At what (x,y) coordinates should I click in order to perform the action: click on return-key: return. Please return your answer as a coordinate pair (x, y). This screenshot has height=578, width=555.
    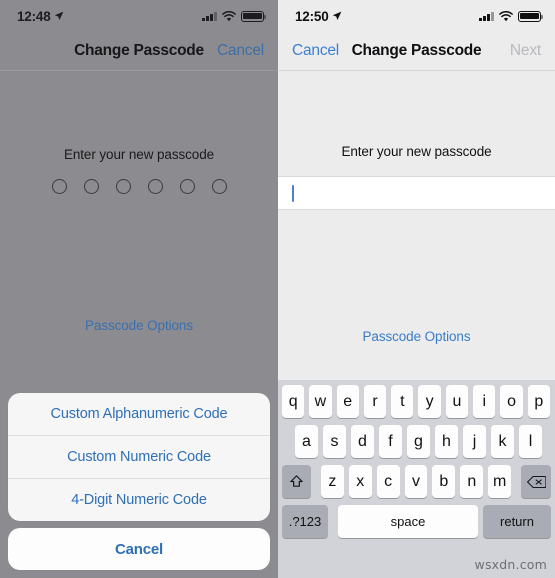
    Looking at the image, I should click on (517, 521).